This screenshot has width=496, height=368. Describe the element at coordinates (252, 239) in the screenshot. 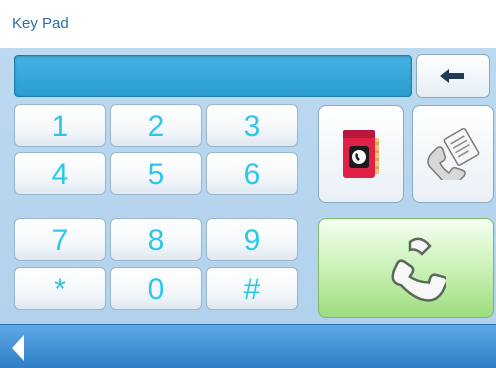

I see `key-9: 9` at that location.